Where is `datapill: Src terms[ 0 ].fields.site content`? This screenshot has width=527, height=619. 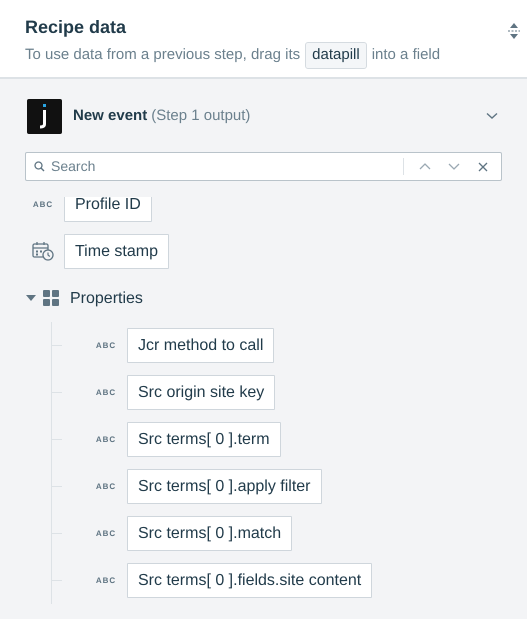 datapill: Src terms[ 0 ].fields.site content is located at coordinates (249, 580).